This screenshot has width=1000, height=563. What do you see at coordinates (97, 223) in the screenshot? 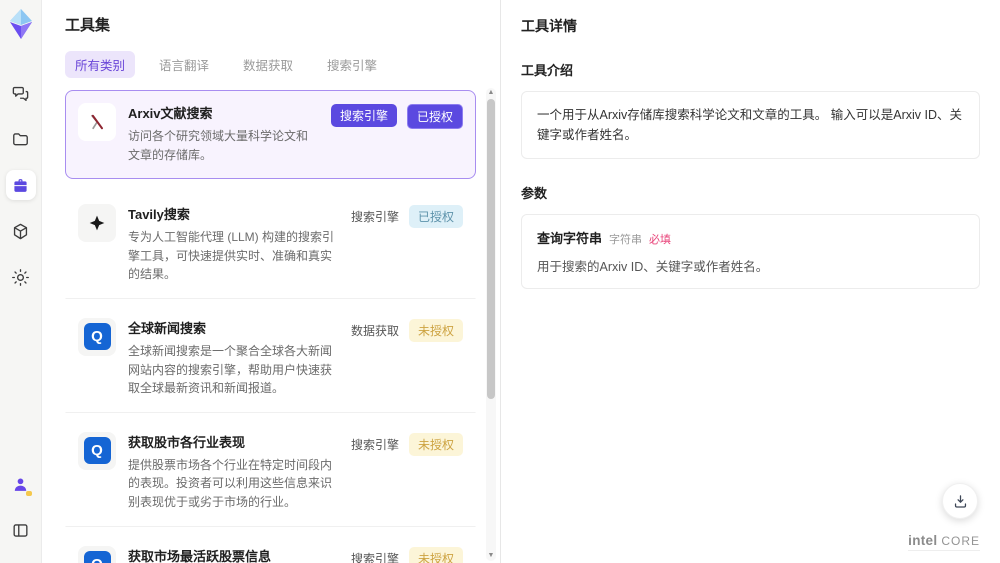
I see `tavily-star-icon` at bounding box center [97, 223].